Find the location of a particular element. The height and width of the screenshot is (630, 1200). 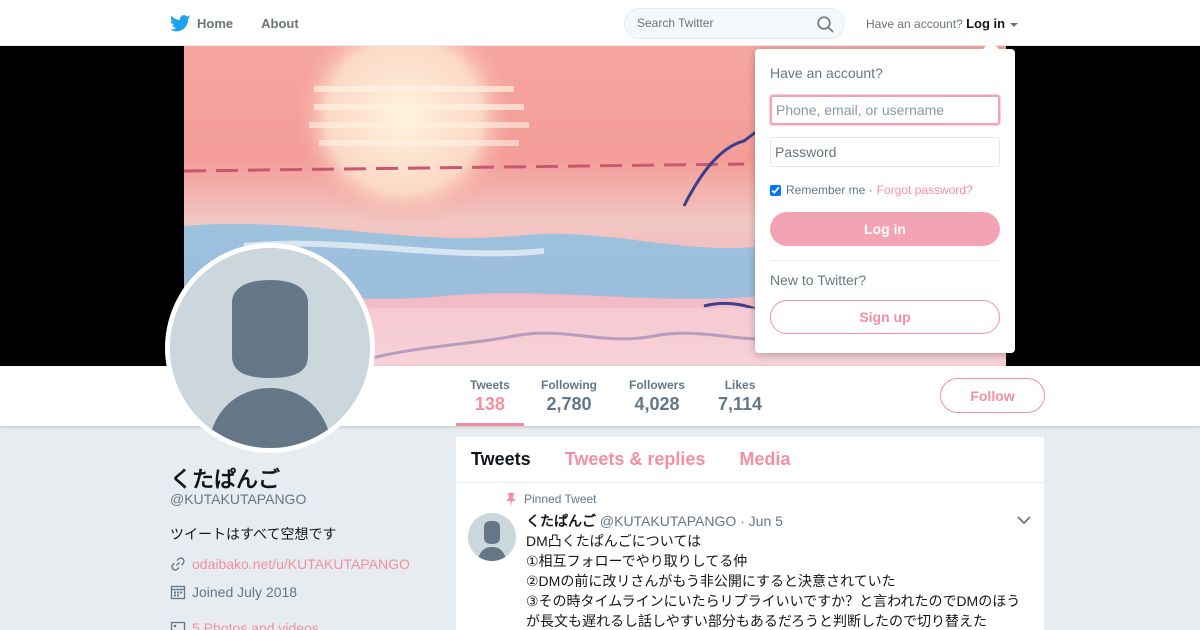

tab-tweets: Tweets is located at coordinates (501, 459).